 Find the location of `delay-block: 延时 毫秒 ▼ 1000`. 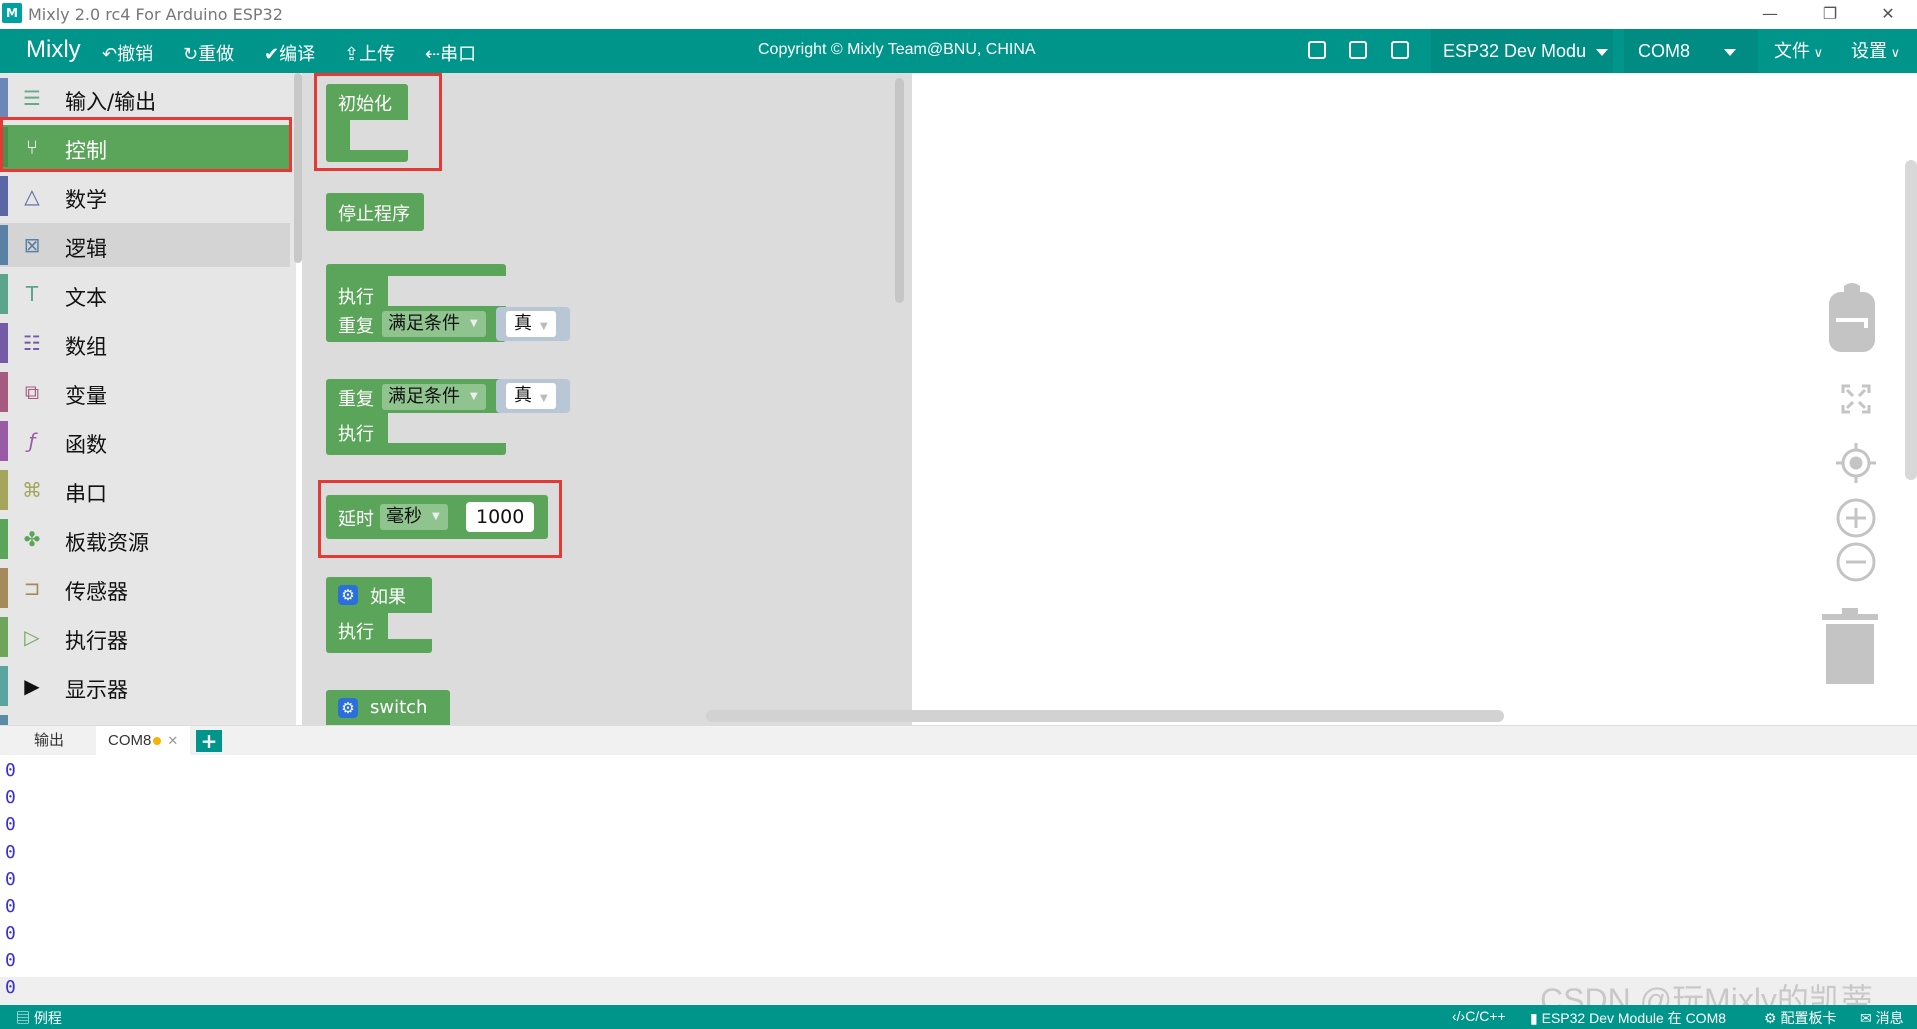

delay-block: 延时 毫秒 ▼ 1000 is located at coordinates (437, 517).